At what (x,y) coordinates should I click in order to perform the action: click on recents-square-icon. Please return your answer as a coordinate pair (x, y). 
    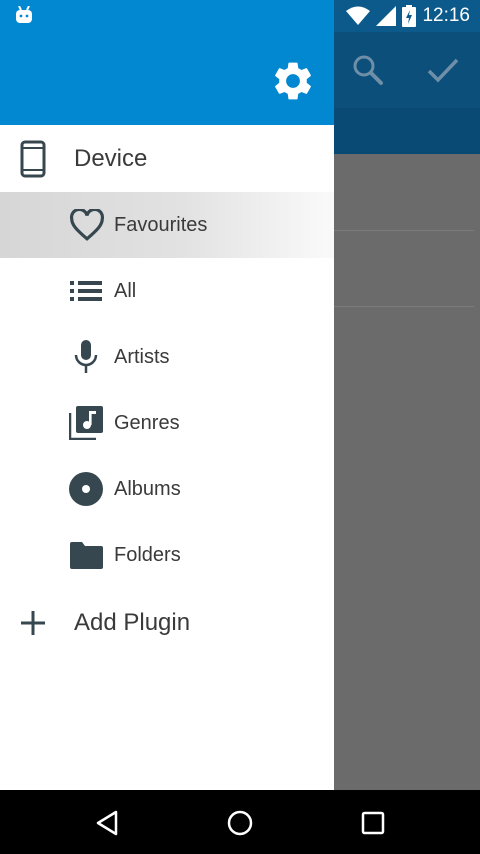
    Looking at the image, I should click on (373, 823).